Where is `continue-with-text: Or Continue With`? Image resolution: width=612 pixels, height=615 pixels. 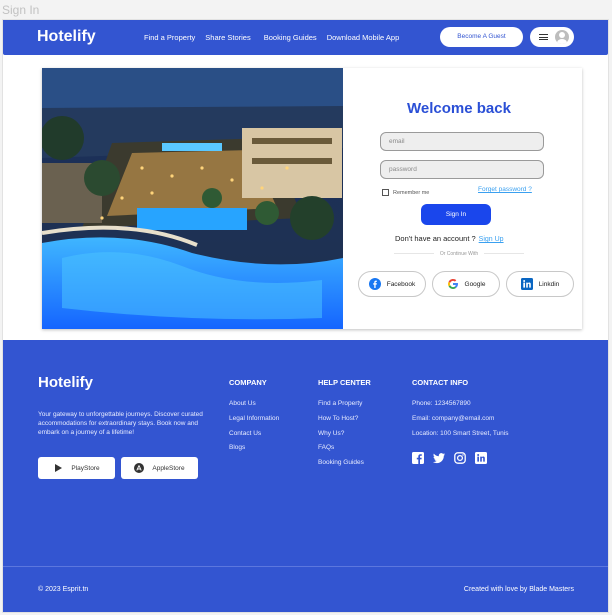
continue-with-text: Or Continue With is located at coordinates (459, 254).